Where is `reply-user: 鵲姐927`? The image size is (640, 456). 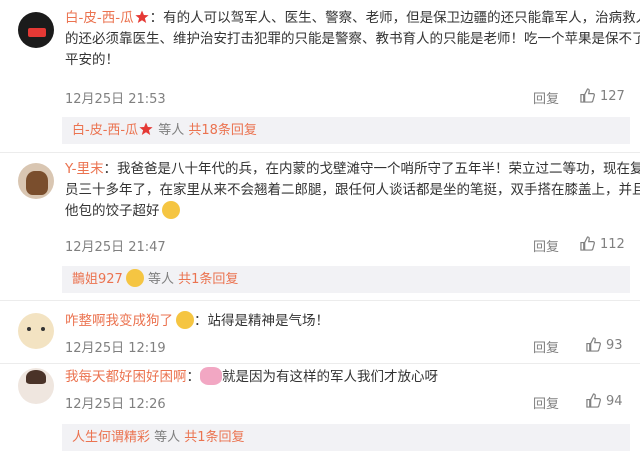
reply-user: 鵲姐927 is located at coordinates (97, 279).